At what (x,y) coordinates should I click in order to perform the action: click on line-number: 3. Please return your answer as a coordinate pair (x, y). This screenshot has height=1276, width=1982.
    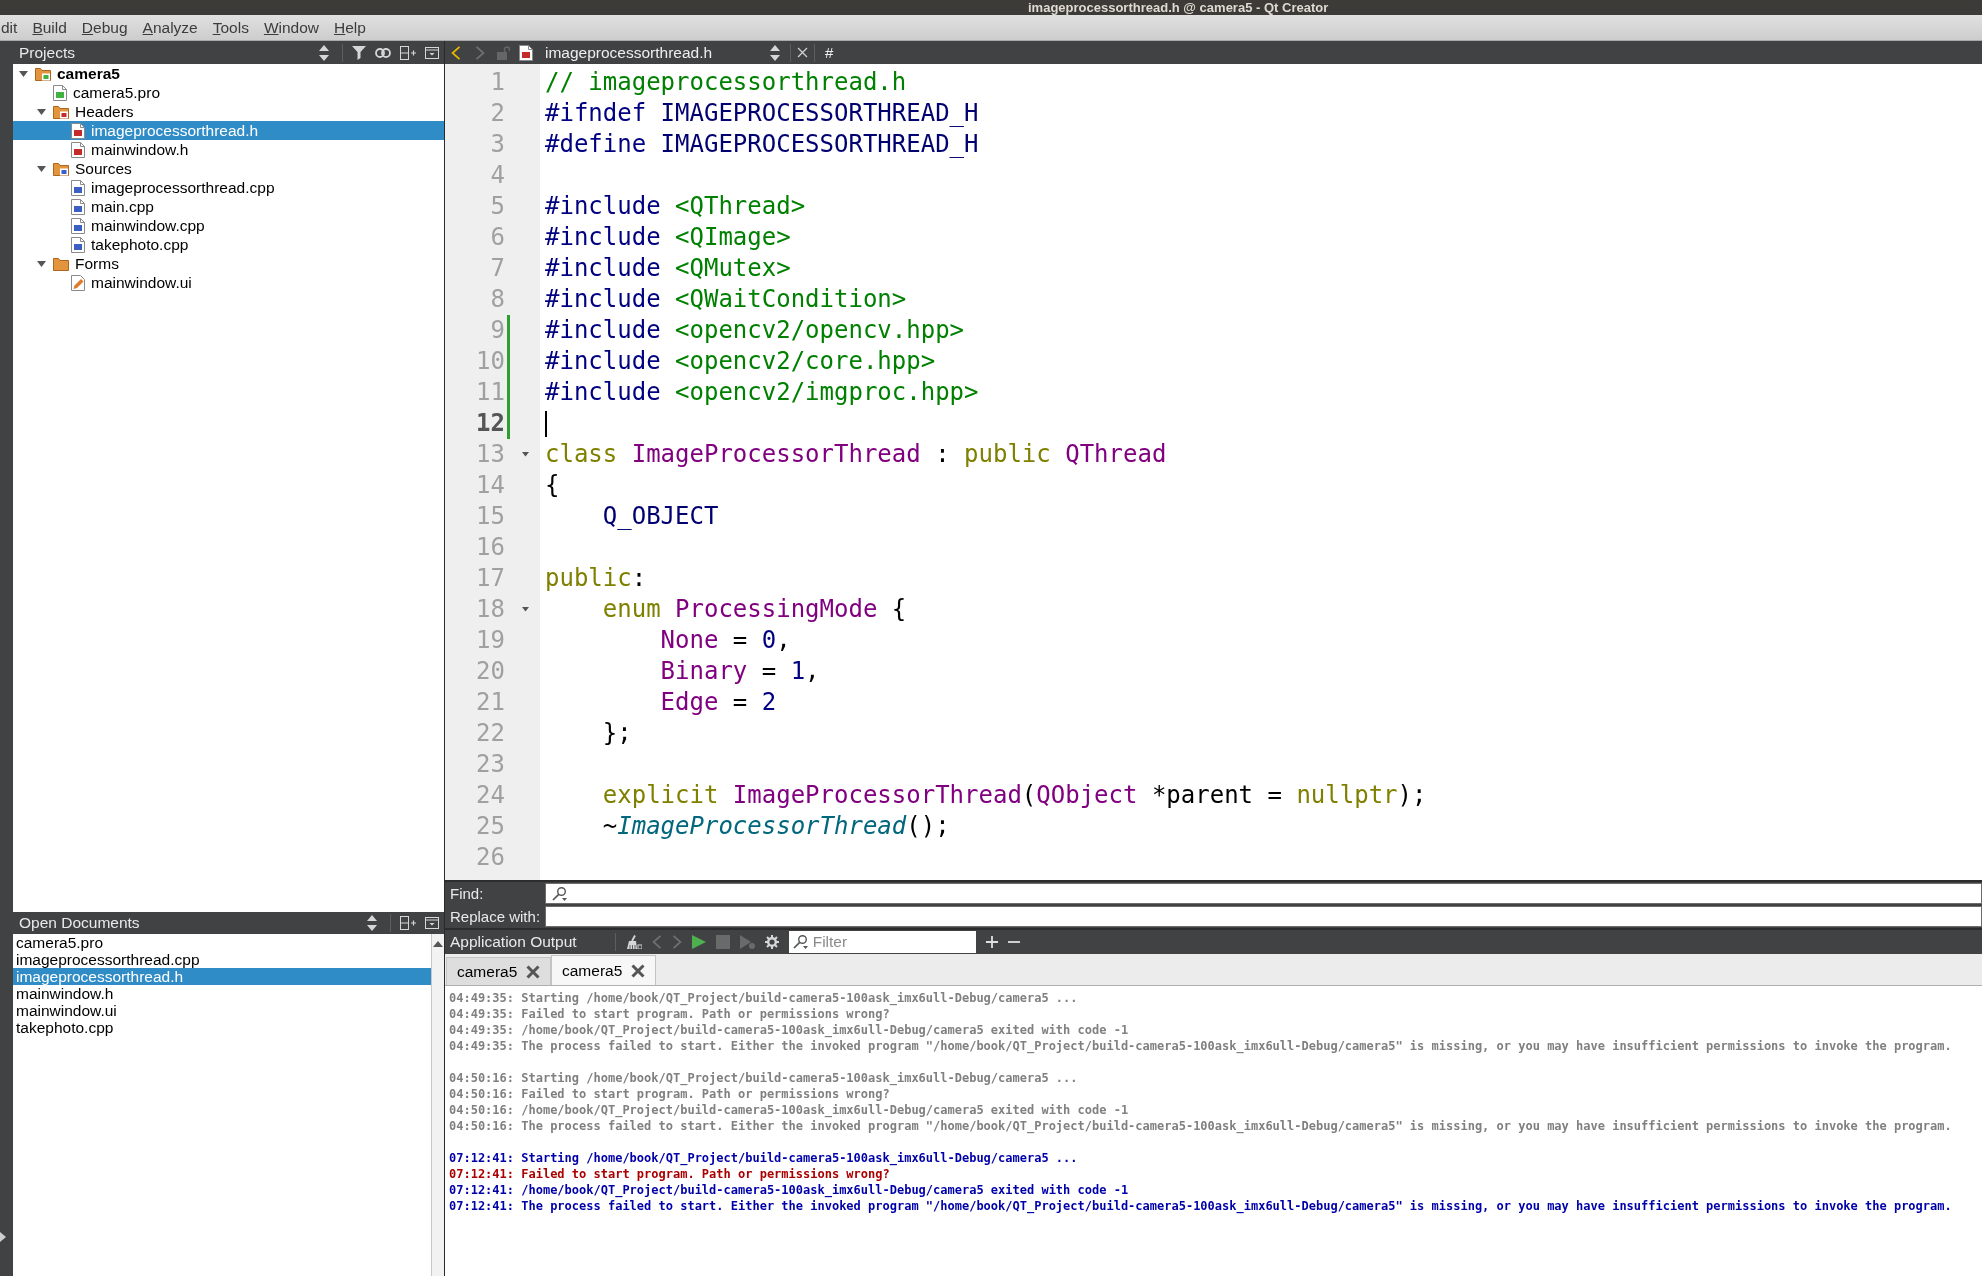
    Looking at the image, I should click on (497, 144).